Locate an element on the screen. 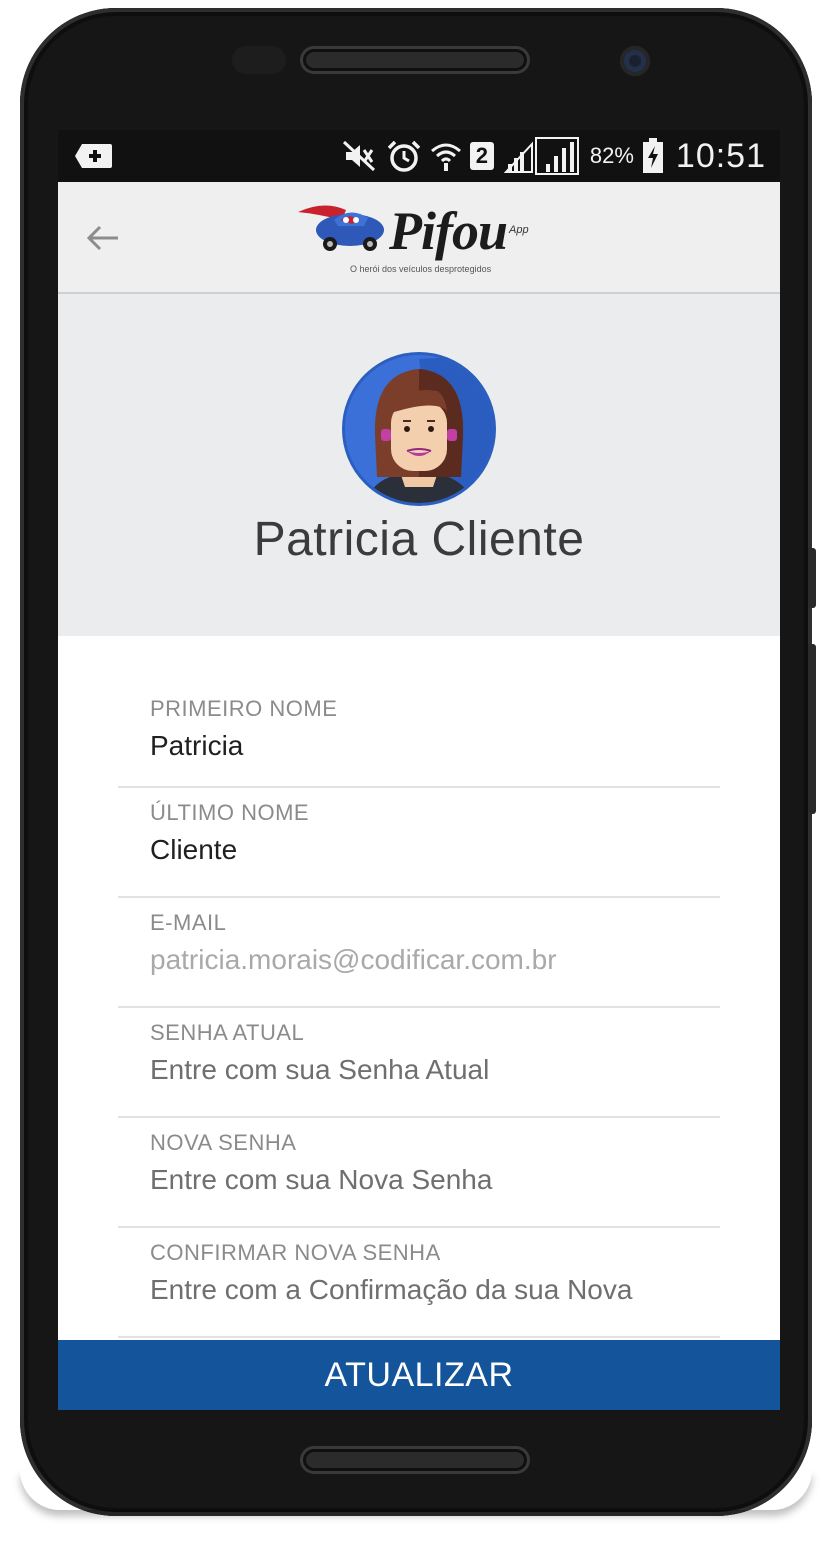 The width and height of the screenshot is (830, 1547). last-name-label: ÚLTIMO NOME is located at coordinates (230, 812).